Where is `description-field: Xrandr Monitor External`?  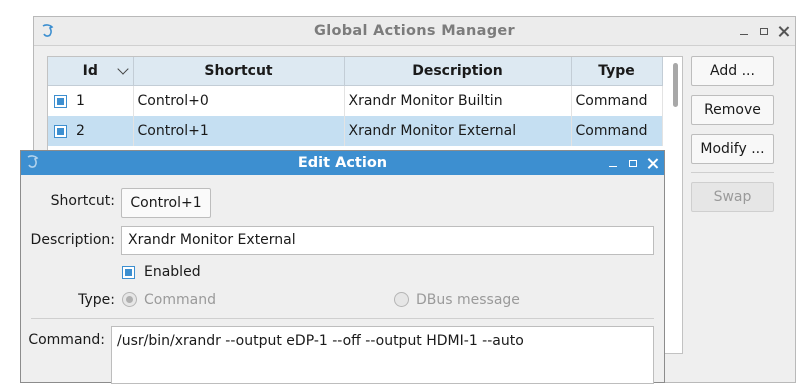
description-field: Xrandr Monitor External is located at coordinates (387, 240).